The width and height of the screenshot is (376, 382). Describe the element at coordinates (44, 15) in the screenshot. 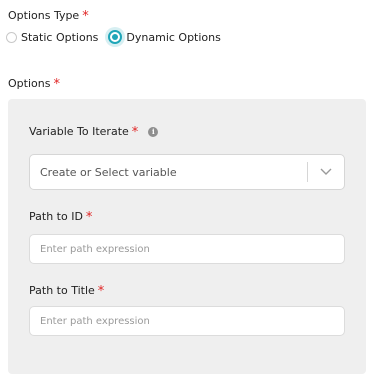

I see `options-type-label: Options Type` at that location.